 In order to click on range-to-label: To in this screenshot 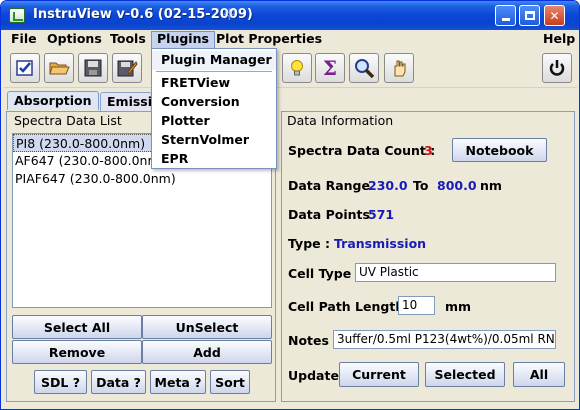, I will do `click(421, 185)`.